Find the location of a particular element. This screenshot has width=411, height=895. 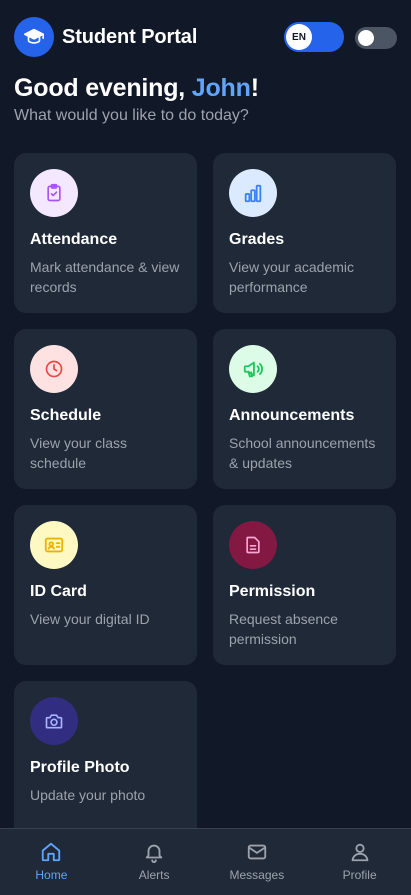

user-name: John is located at coordinates (221, 88).